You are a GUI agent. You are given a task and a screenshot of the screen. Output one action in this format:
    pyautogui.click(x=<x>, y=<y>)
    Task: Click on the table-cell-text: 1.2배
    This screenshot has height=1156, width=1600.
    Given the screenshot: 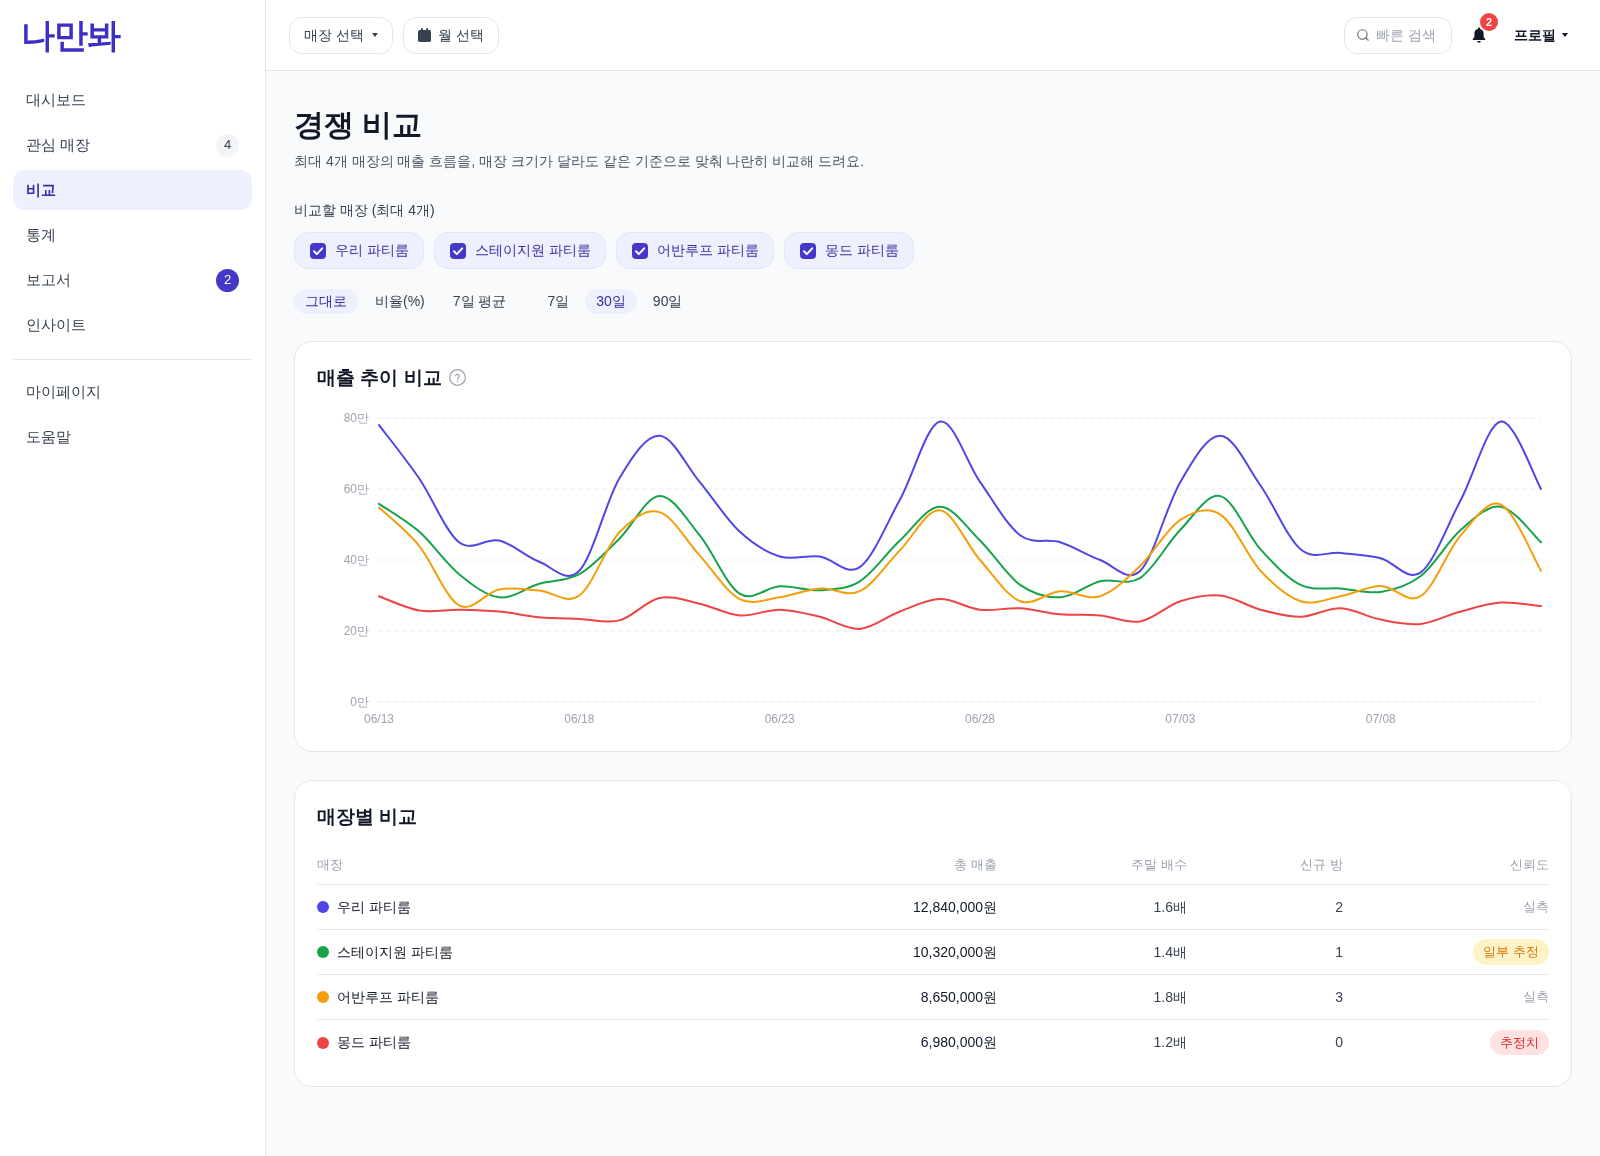 What is the action you would take?
    pyautogui.click(x=1170, y=1042)
    